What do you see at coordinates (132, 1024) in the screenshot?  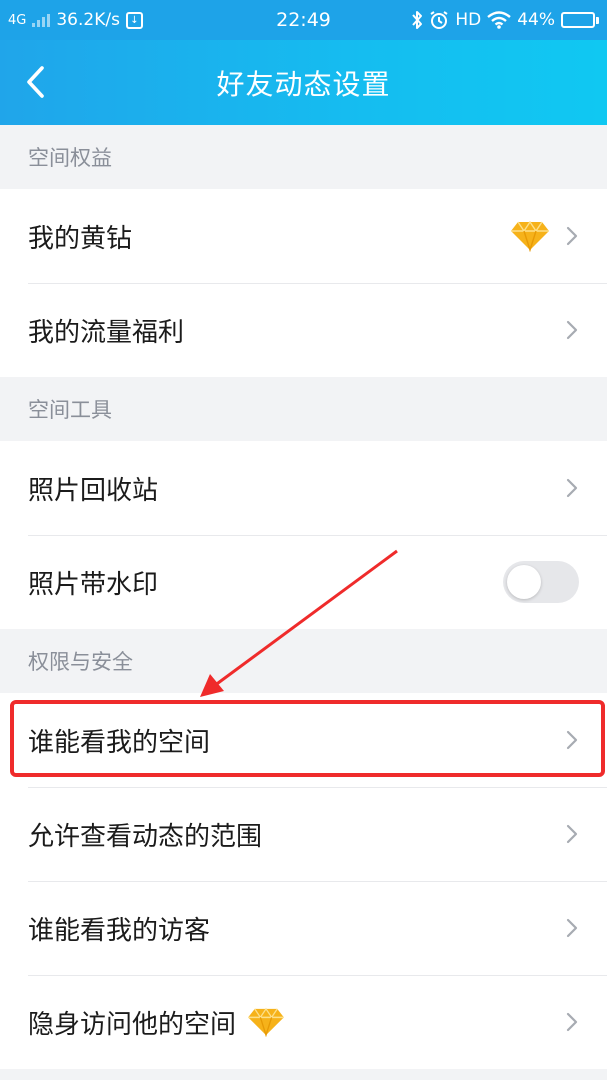 I see `row-label: 隐身访问他的空间` at bounding box center [132, 1024].